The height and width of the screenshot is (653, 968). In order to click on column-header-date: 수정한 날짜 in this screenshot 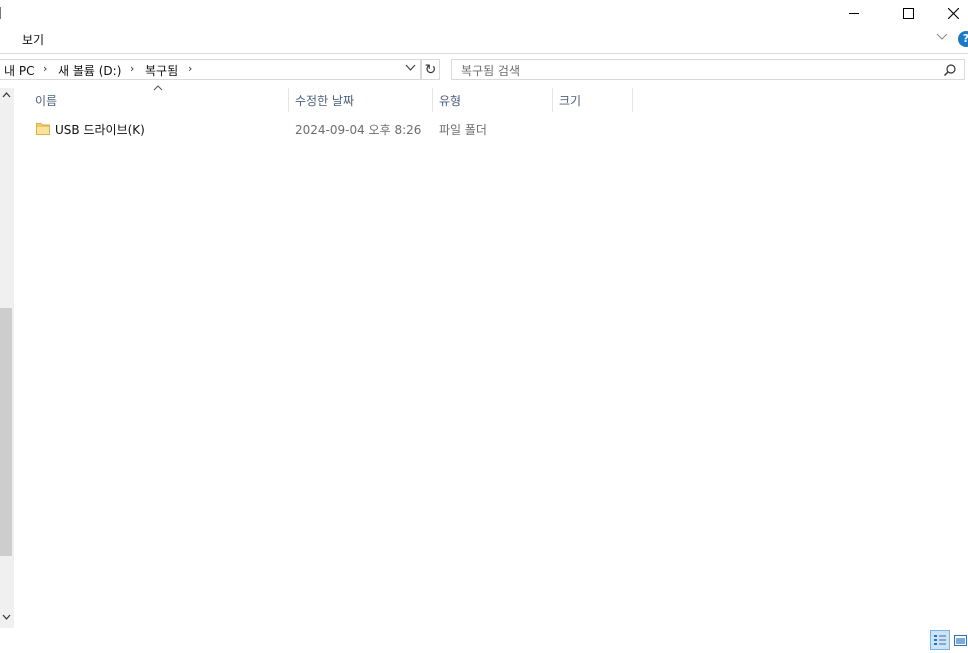, I will do `click(324, 100)`.